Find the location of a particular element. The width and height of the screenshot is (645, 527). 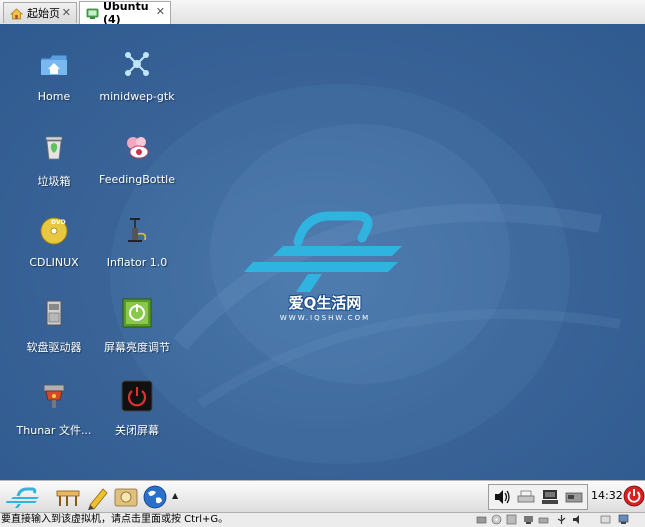

desktop-icon-label: FeedingBottle is located at coordinates (137, 179).